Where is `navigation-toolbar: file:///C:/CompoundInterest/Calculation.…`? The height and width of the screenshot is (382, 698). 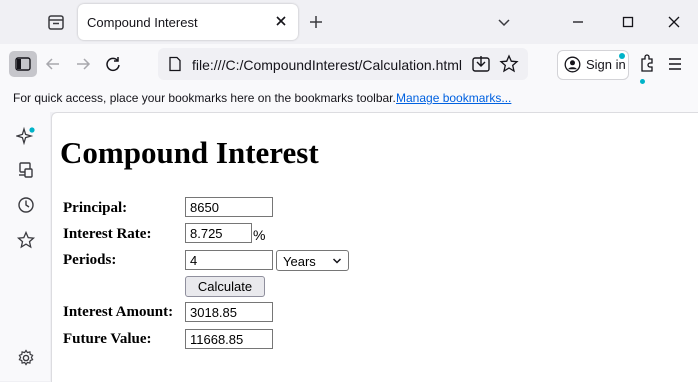 navigation-toolbar: file:///C:/CompoundInterest/Calculation.… is located at coordinates (349, 64).